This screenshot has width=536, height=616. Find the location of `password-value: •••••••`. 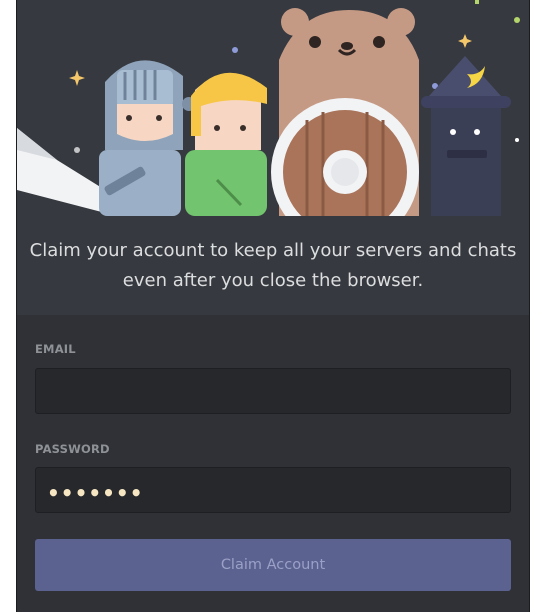

password-value: ••••••• is located at coordinates (95, 493).